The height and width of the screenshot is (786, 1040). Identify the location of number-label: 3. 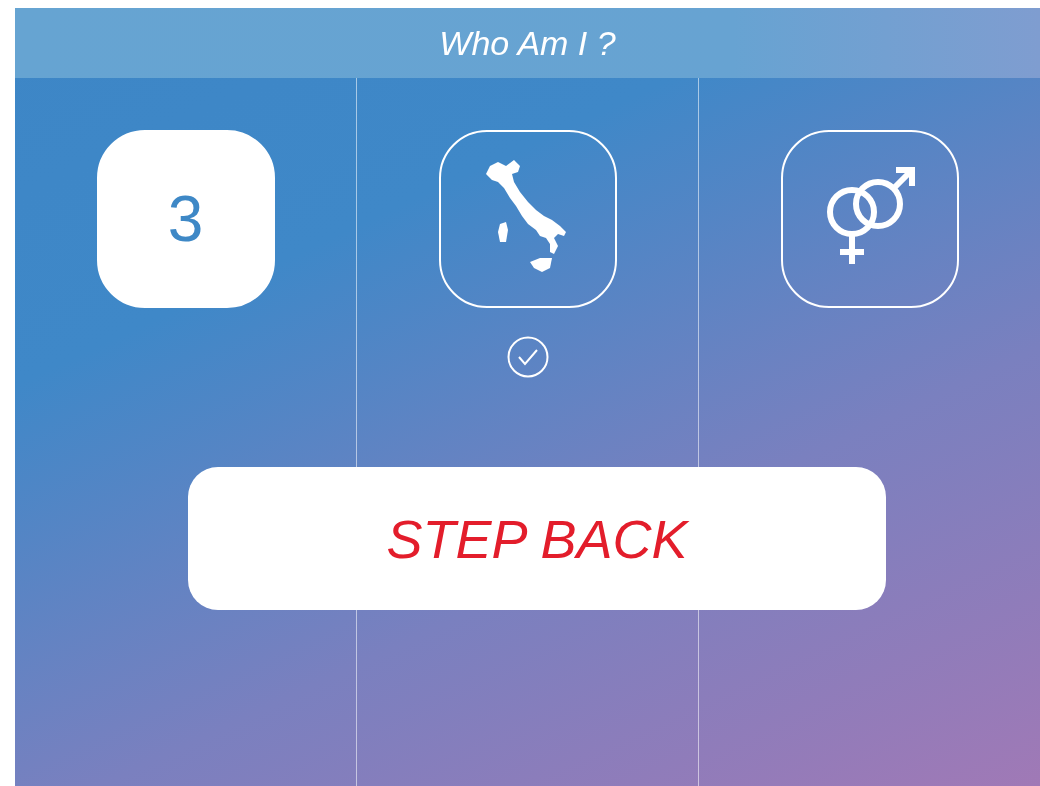
(185, 219).